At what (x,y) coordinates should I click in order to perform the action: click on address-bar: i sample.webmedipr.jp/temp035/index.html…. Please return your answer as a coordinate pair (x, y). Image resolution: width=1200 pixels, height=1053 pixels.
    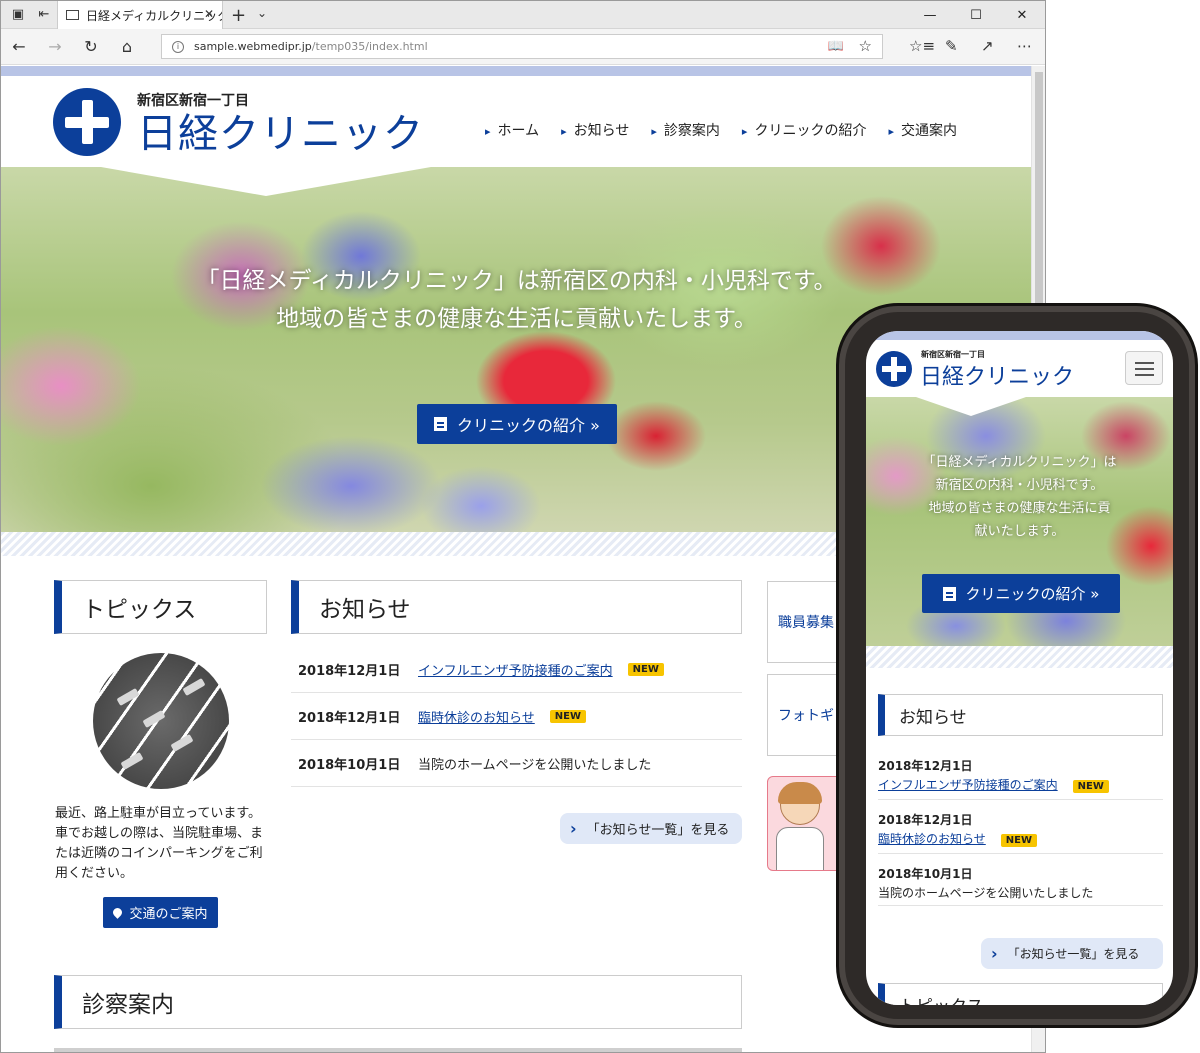
    Looking at the image, I should click on (522, 46).